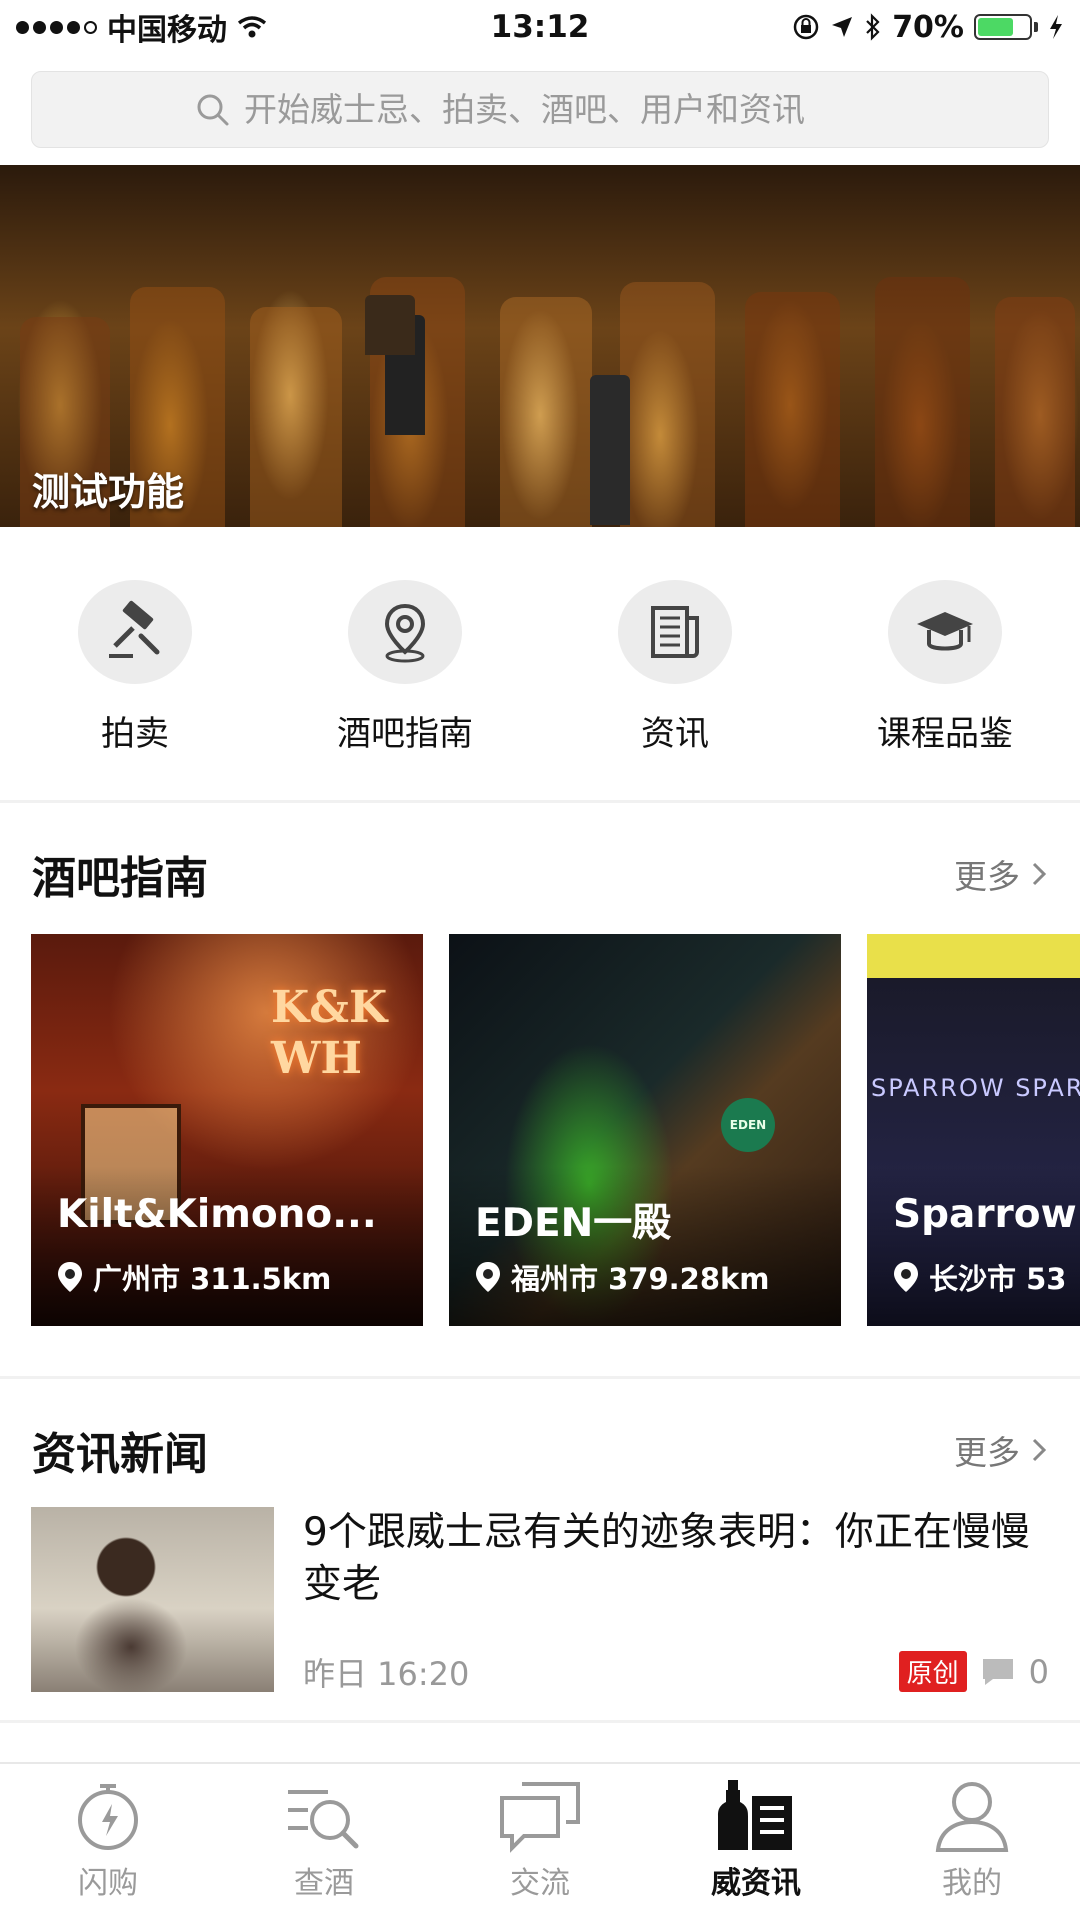  I want to click on battery-icon, so click(1006, 27).